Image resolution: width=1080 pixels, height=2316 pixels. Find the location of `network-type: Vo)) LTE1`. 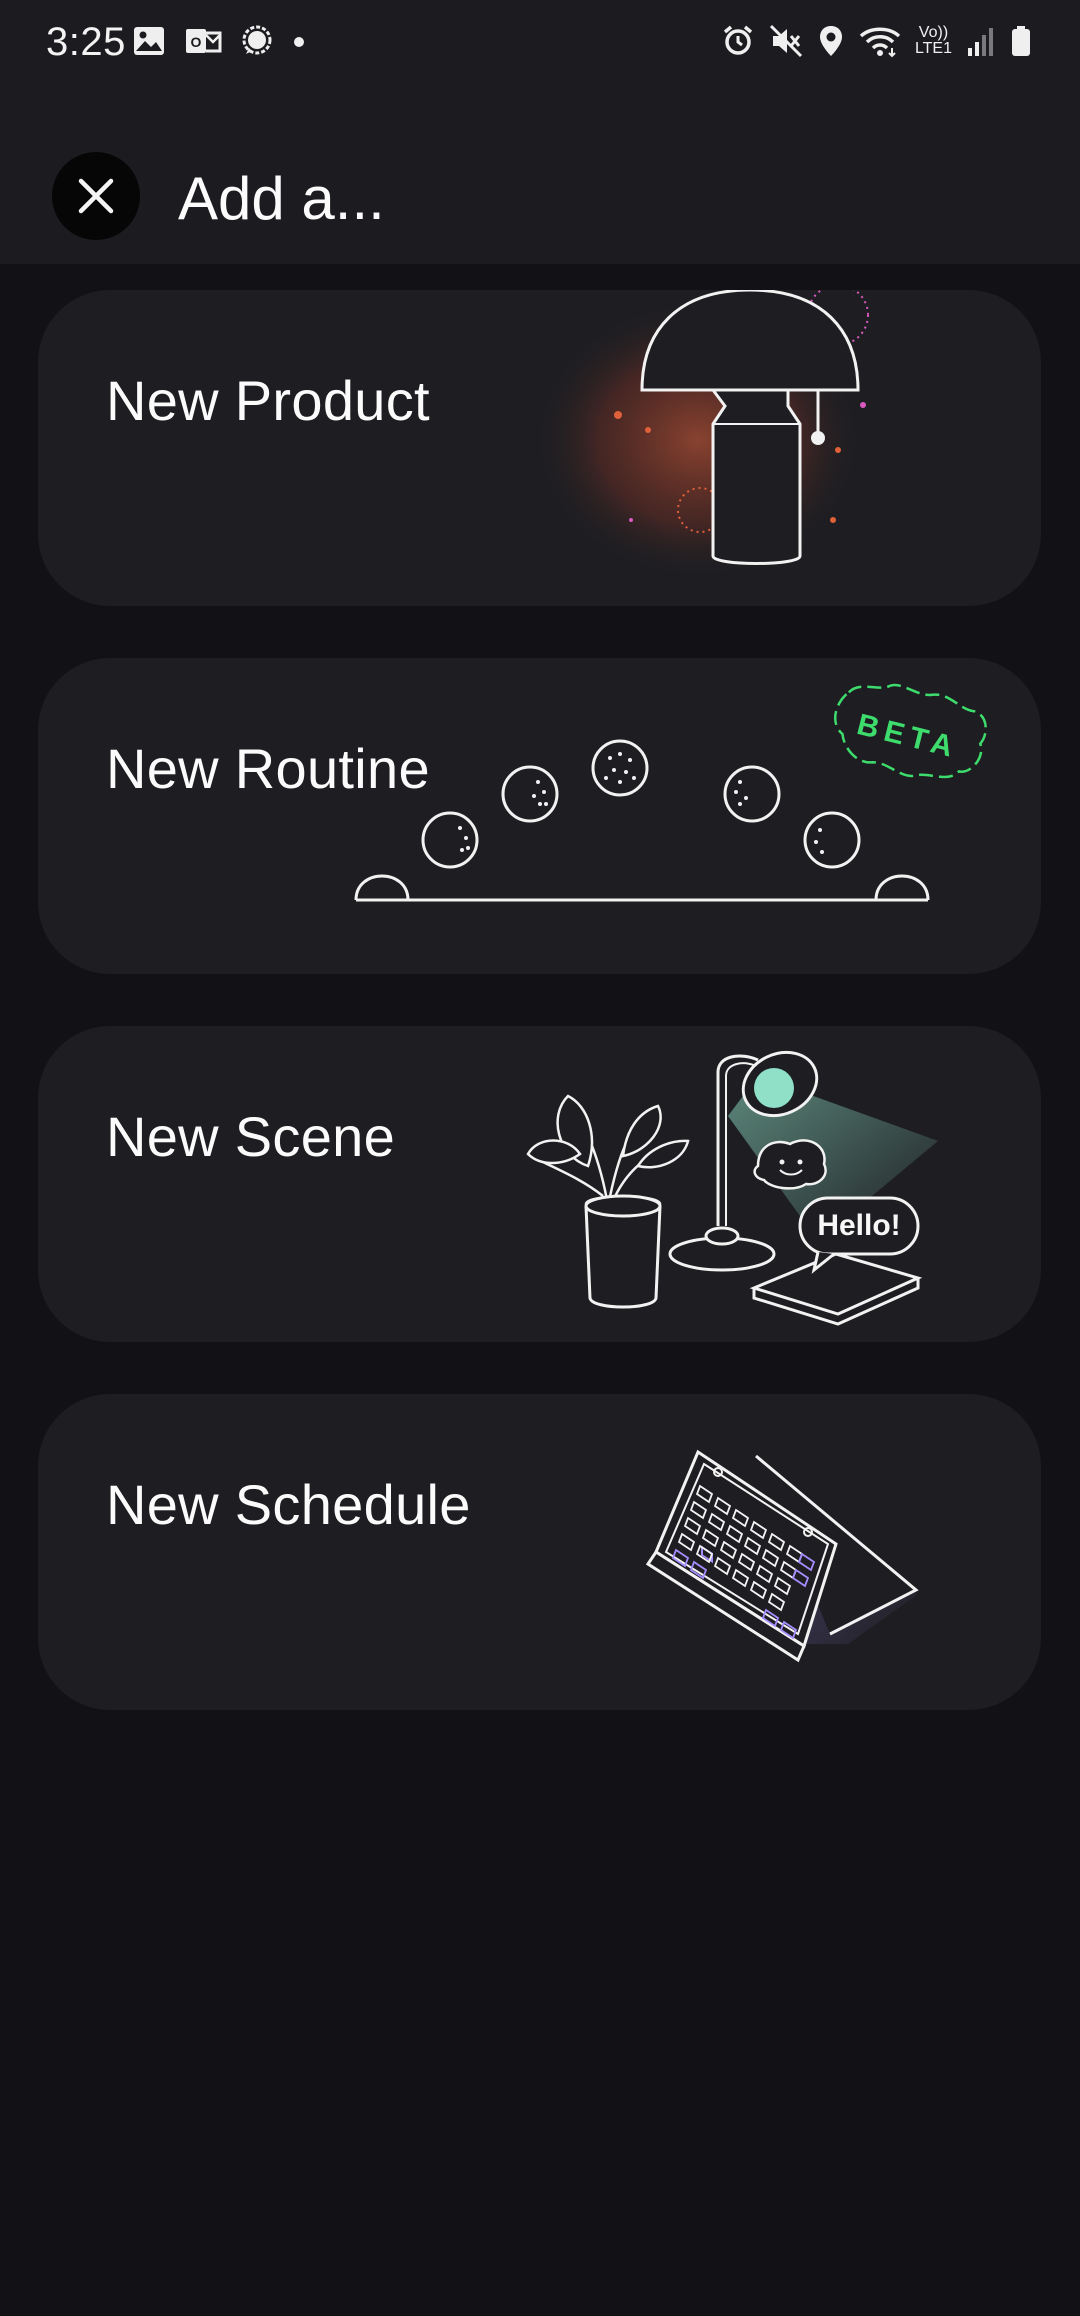

network-type: Vo)) LTE1 is located at coordinates (933, 41).